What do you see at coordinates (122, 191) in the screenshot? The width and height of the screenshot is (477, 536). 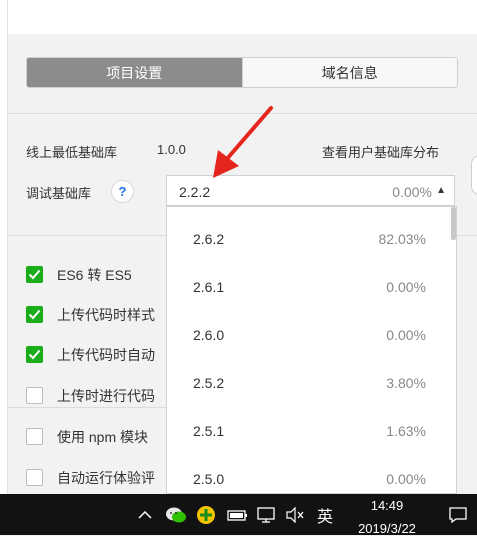 I see `help-icon: ?` at bounding box center [122, 191].